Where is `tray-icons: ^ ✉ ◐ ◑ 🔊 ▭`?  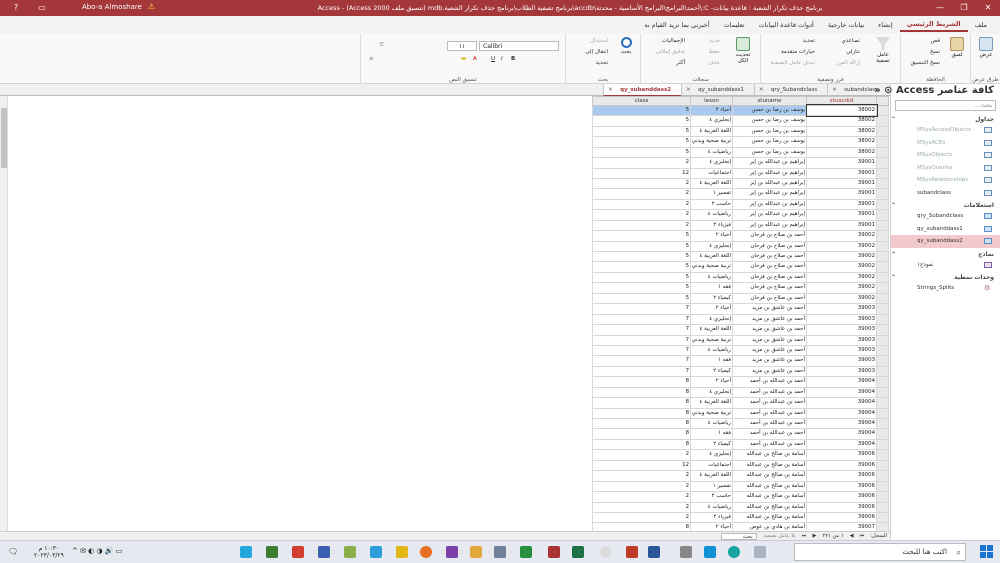
tray-icons: ^ ✉ ◐ ◑ 🔊 ▭ is located at coordinates (97, 551).